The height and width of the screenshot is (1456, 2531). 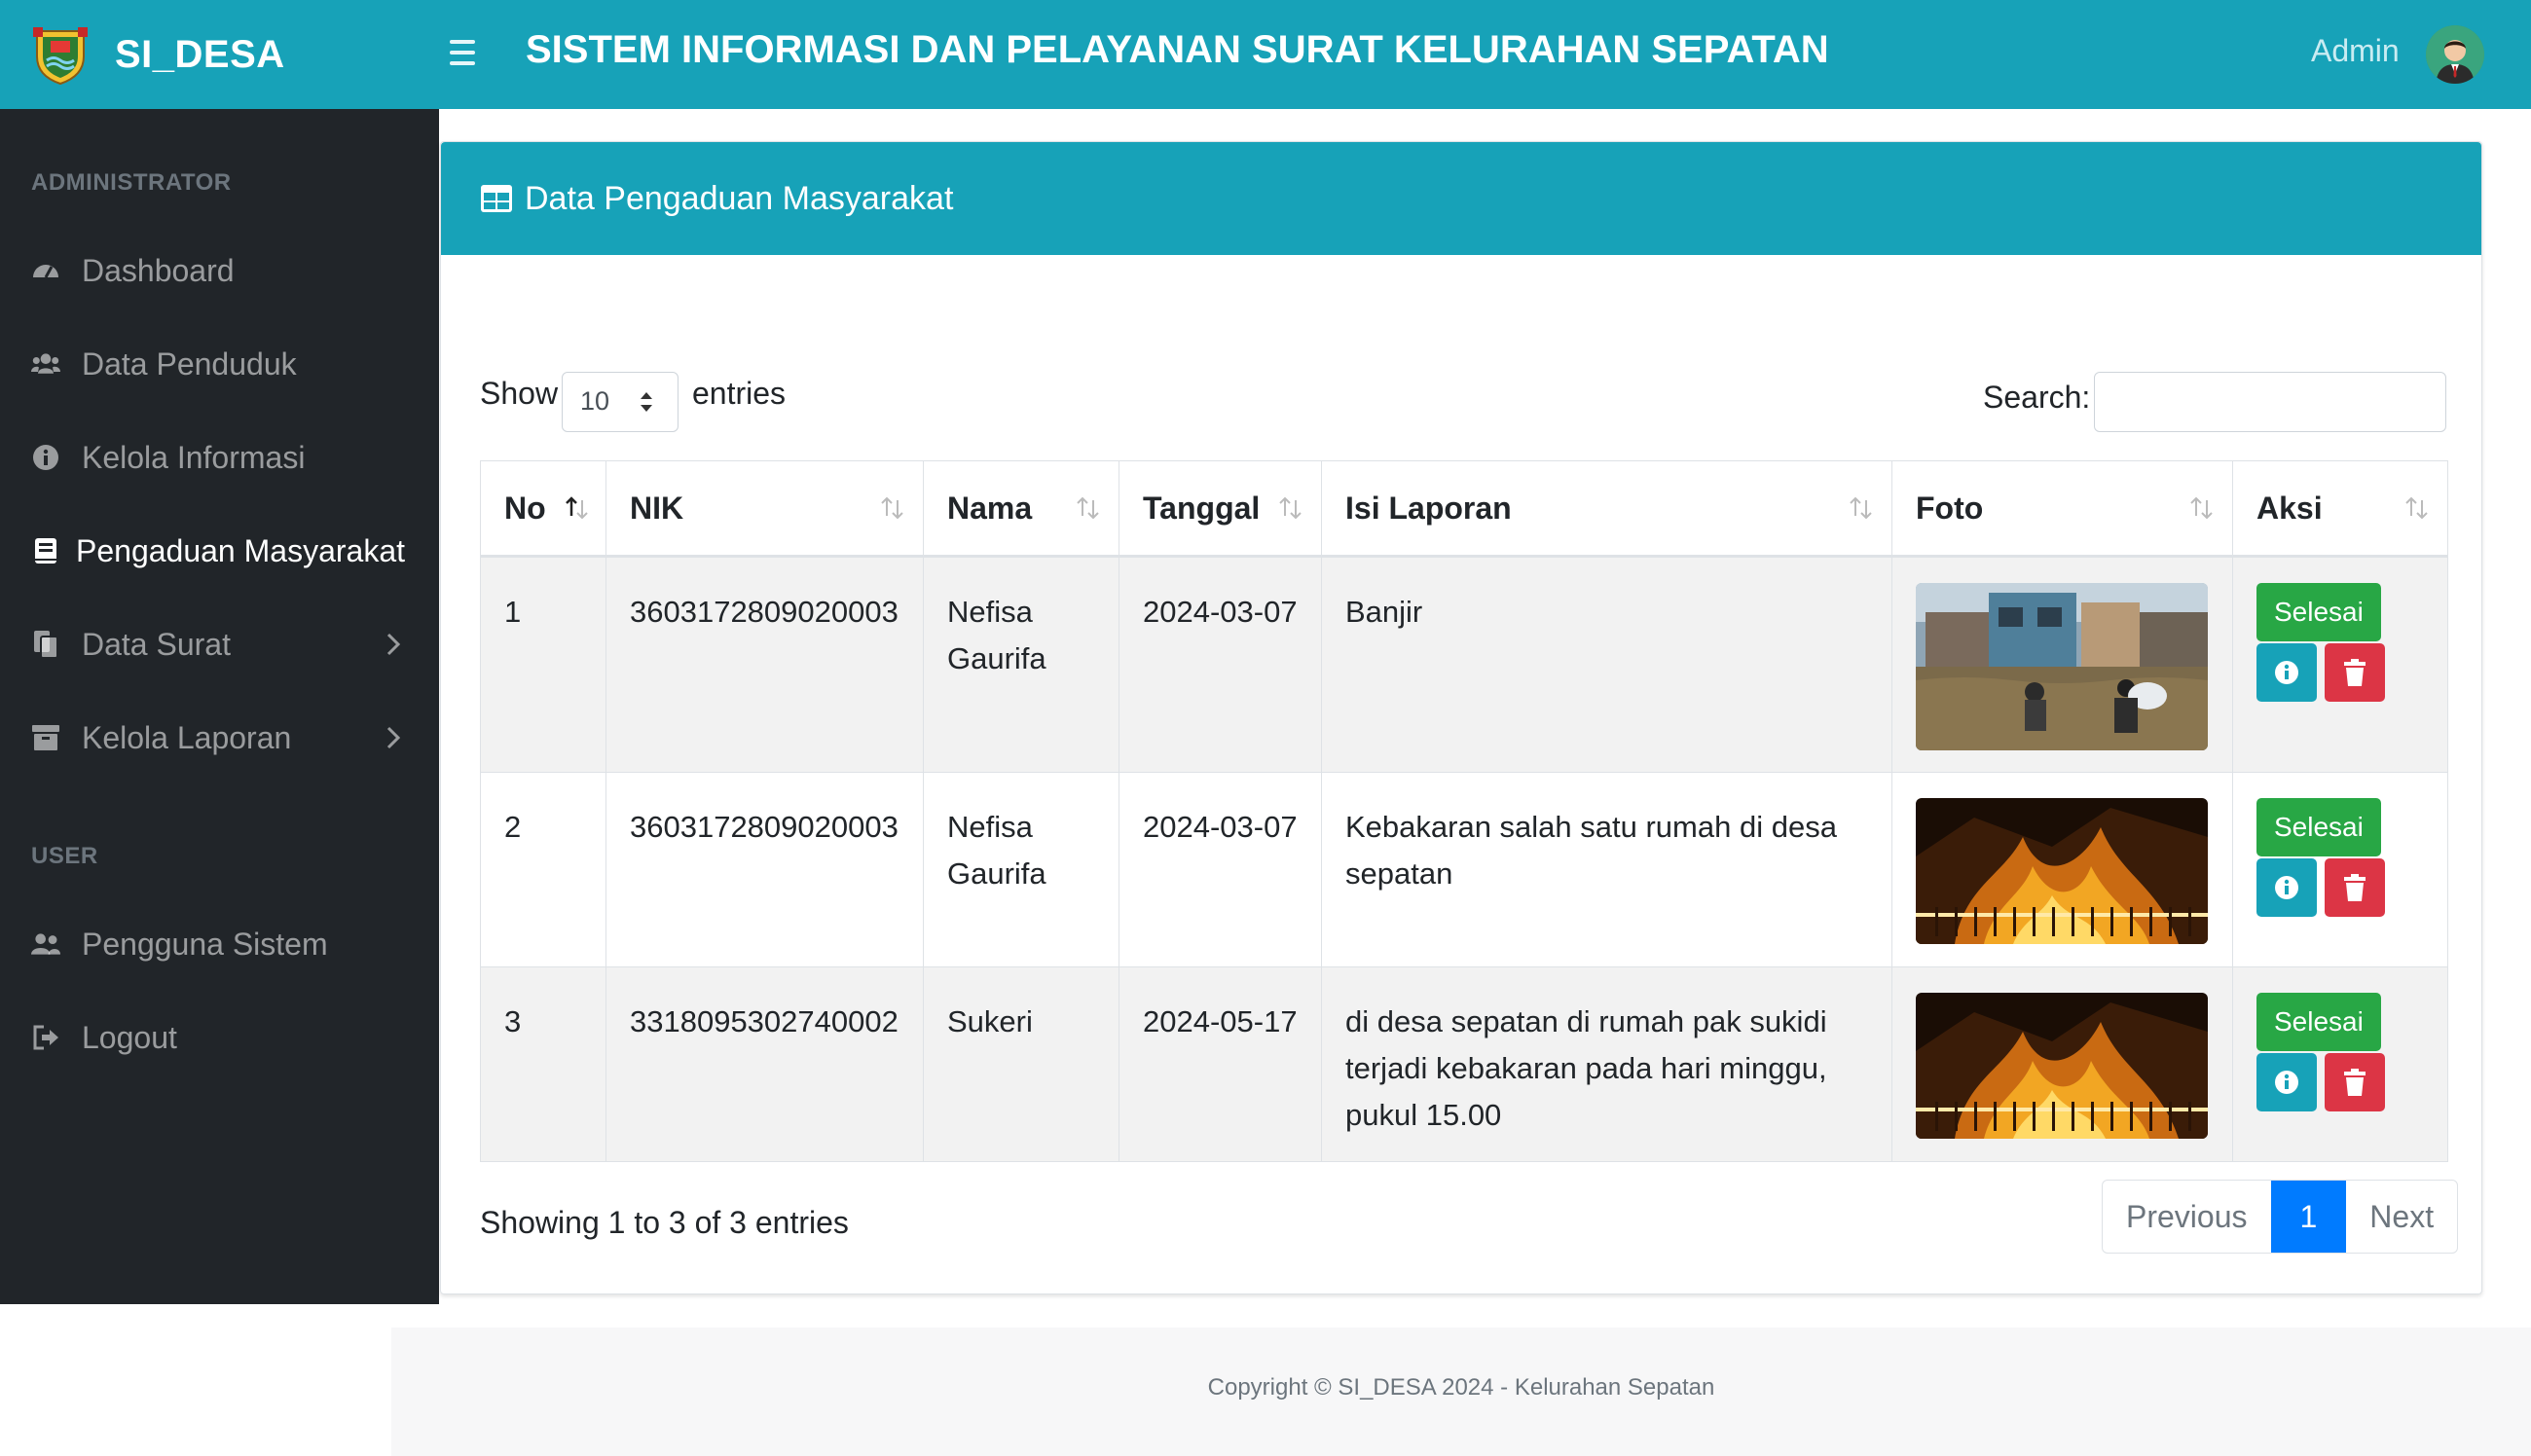 What do you see at coordinates (45, 1037) in the screenshot?
I see `logout-icon` at bounding box center [45, 1037].